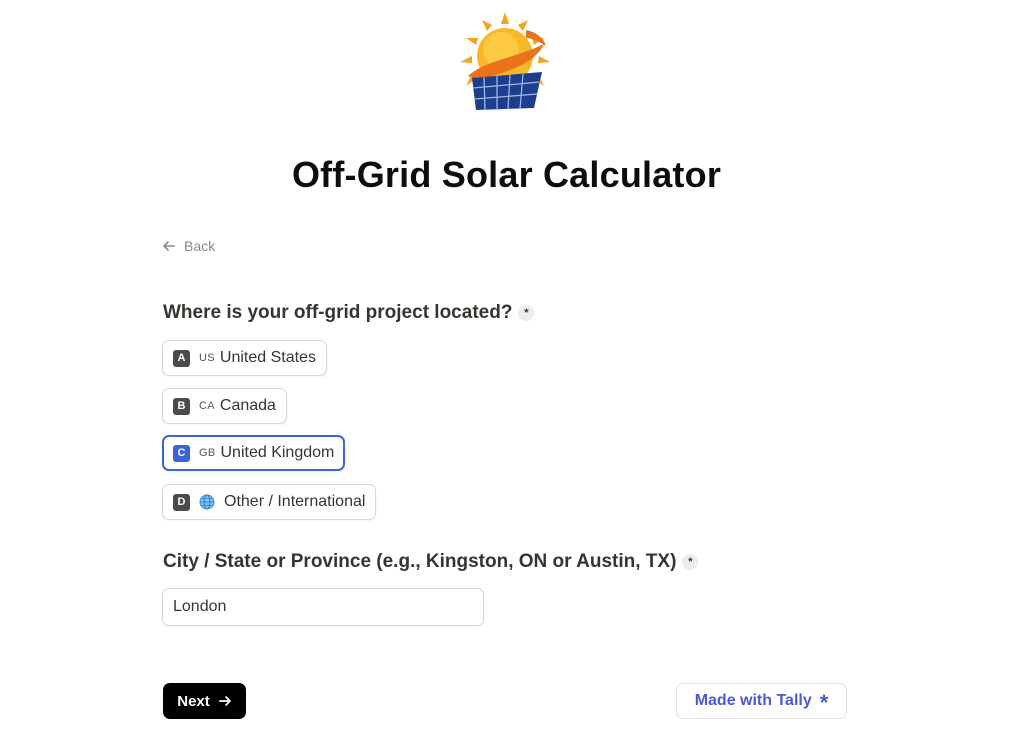  What do you see at coordinates (181, 358) in the screenshot?
I see `option-key: A` at bounding box center [181, 358].